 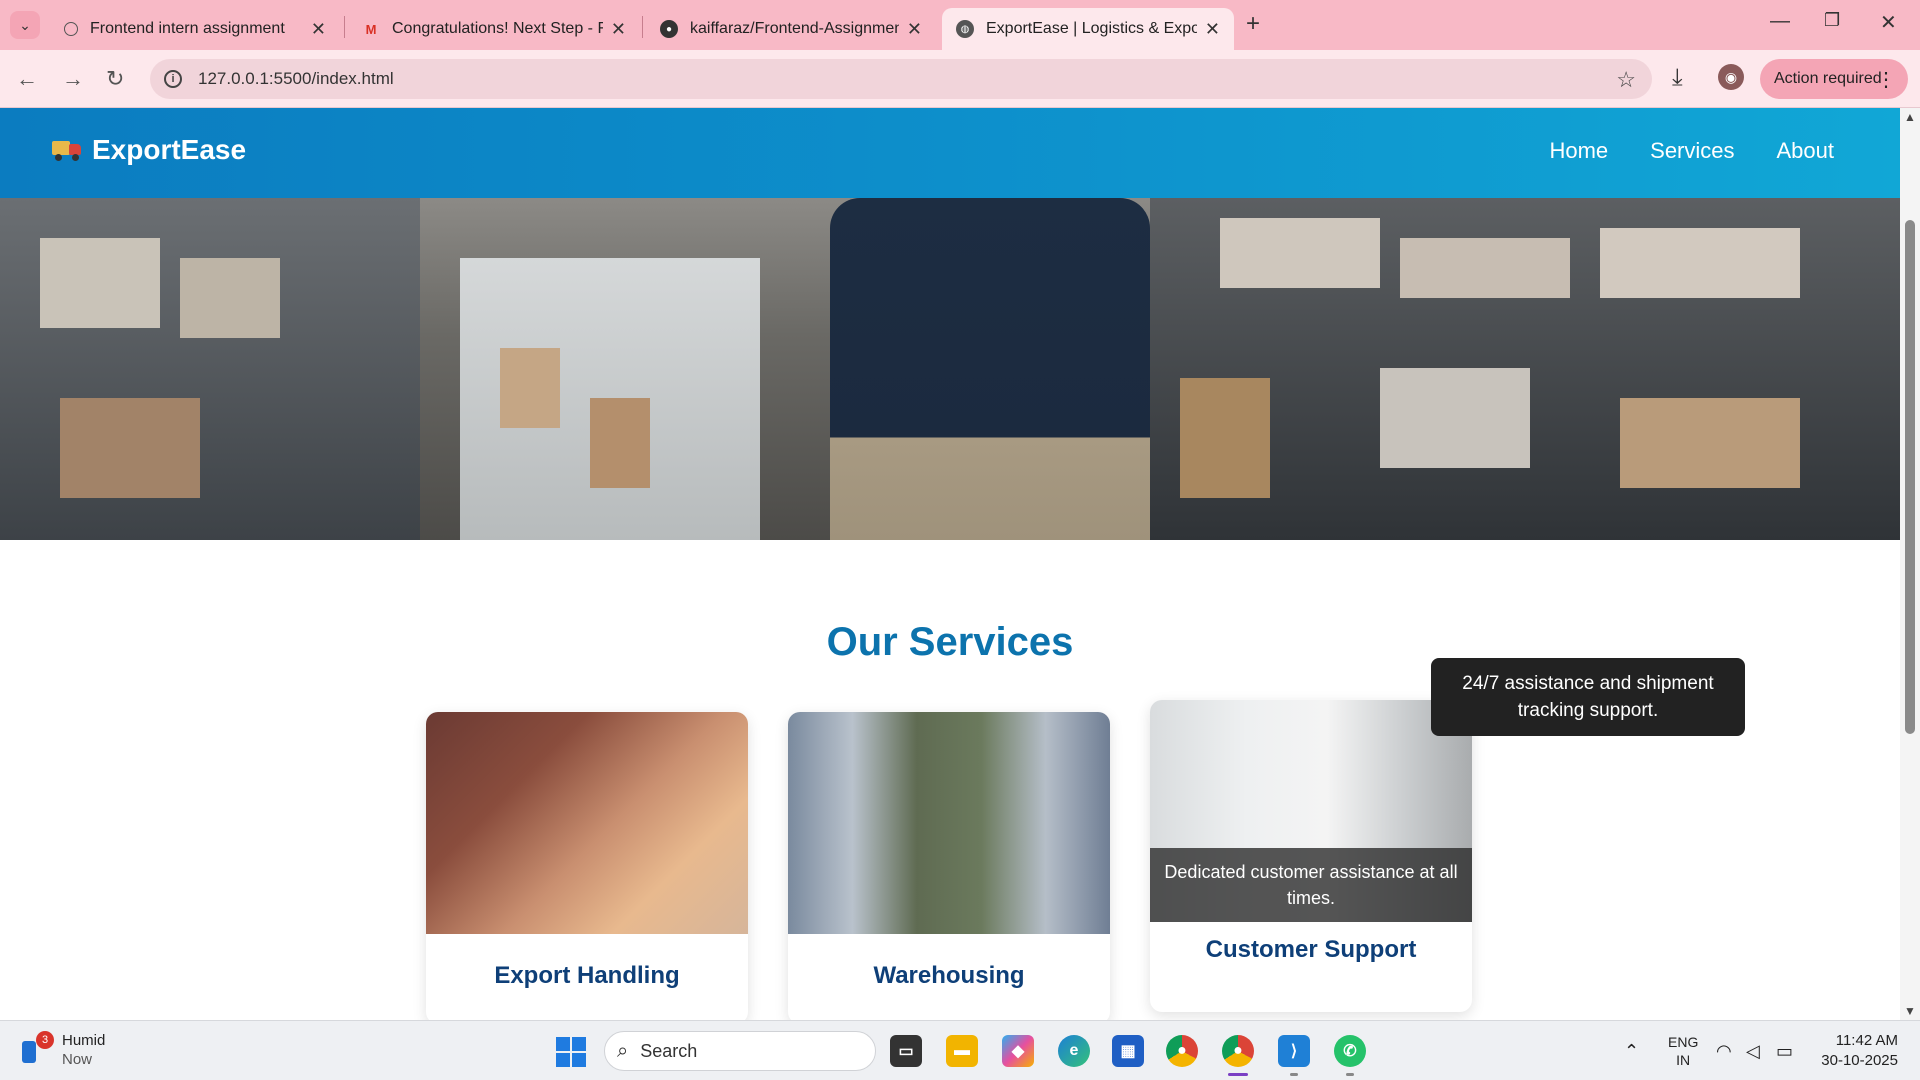 I want to click on profile-avatar-icon: ◉, so click(x=1731, y=77).